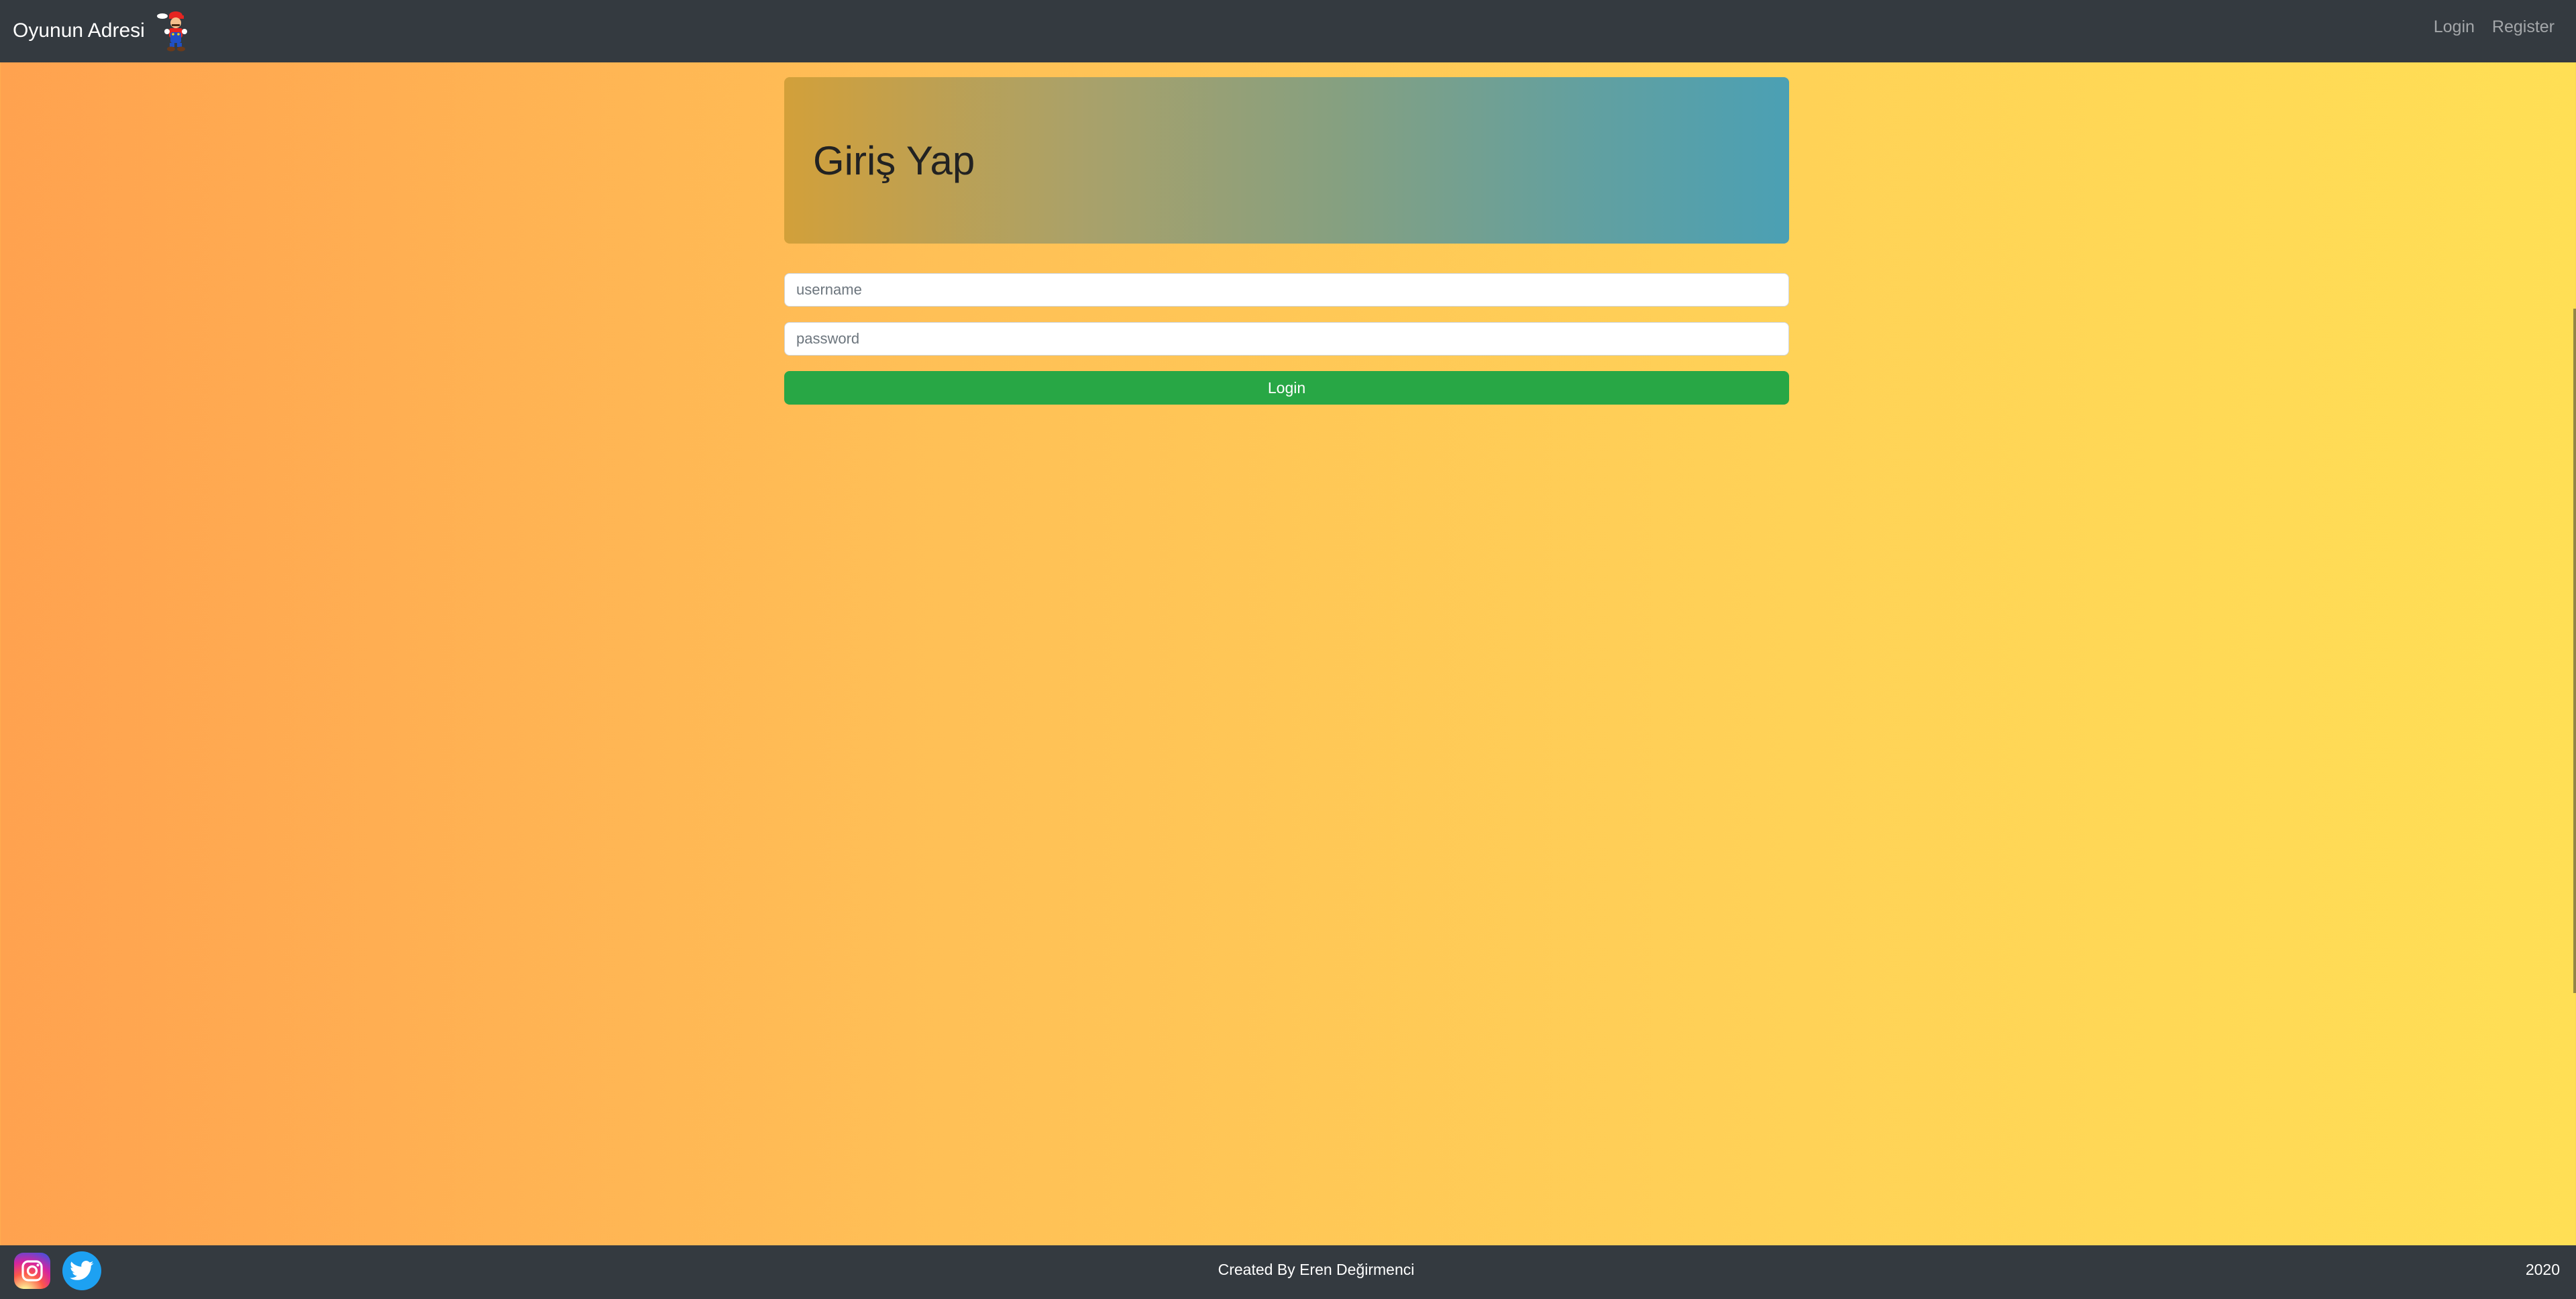 The height and width of the screenshot is (1299, 2576). What do you see at coordinates (2542, 1269) in the screenshot?
I see `footer-year: 2020` at bounding box center [2542, 1269].